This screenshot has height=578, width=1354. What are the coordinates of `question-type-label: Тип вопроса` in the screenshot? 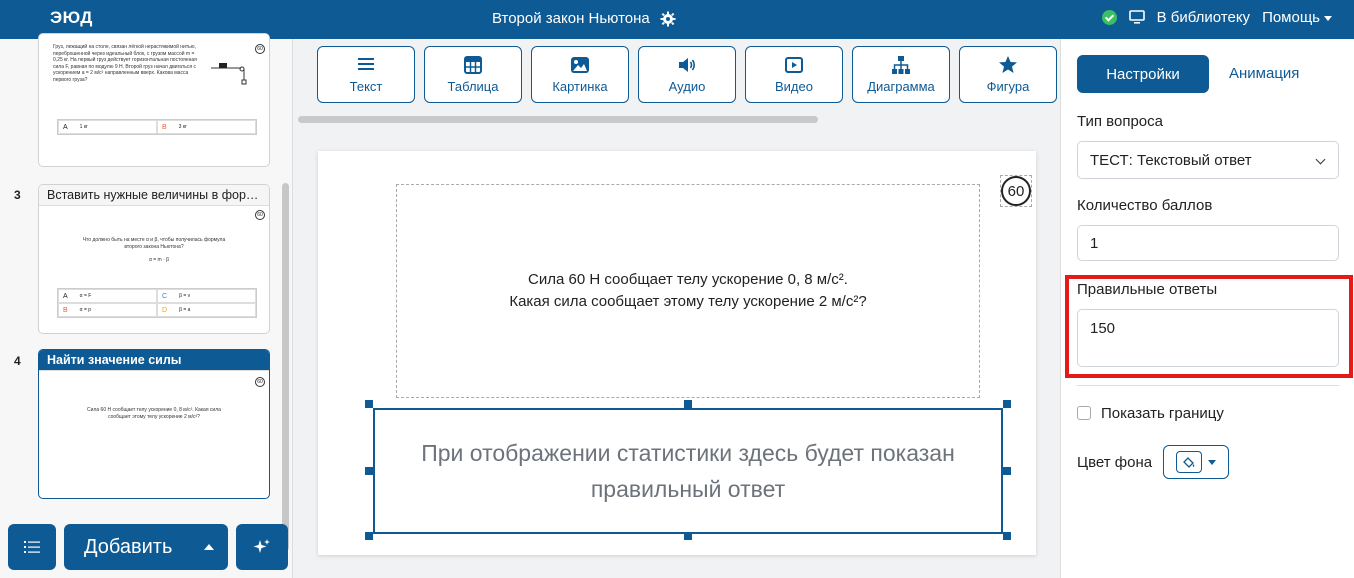 It's located at (1120, 121).